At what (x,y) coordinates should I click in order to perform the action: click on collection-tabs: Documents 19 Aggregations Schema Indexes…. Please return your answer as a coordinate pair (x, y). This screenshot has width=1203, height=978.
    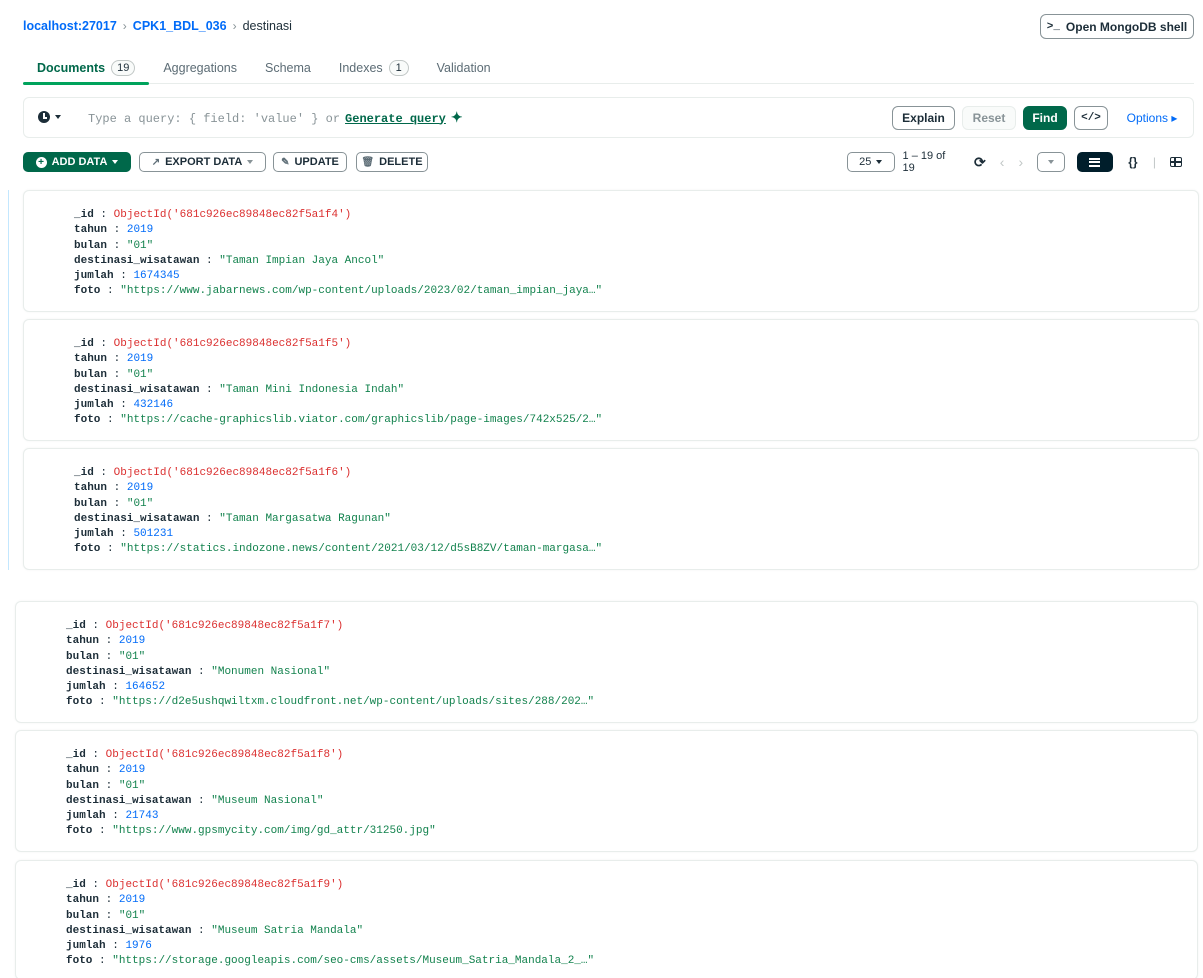
    Looking at the image, I should click on (608, 68).